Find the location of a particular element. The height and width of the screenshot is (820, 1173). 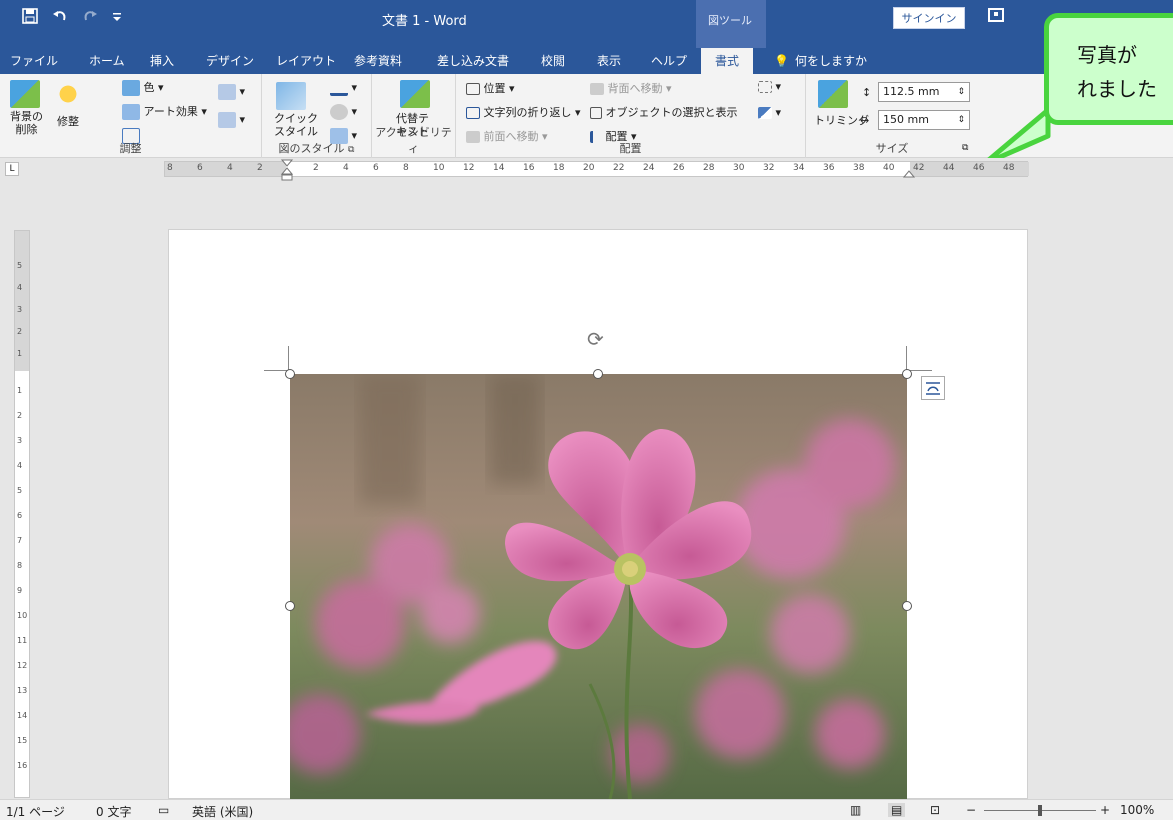

zoom-in-icon: + is located at coordinates (1105, 810).